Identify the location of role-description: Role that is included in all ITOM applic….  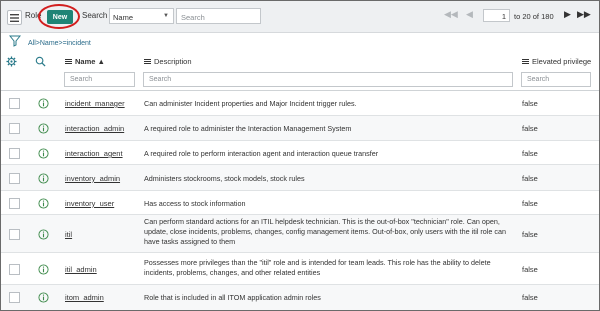
(232, 297).